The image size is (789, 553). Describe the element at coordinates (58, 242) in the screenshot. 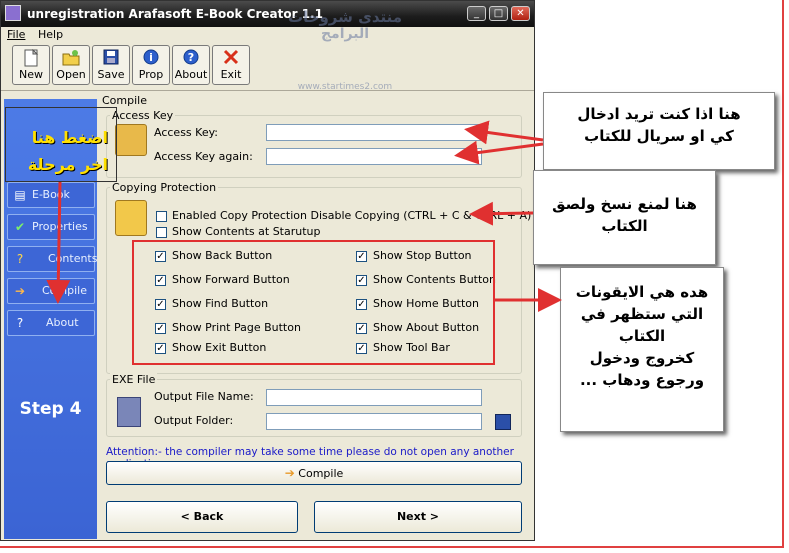

I see `arrow-compile` at that location.